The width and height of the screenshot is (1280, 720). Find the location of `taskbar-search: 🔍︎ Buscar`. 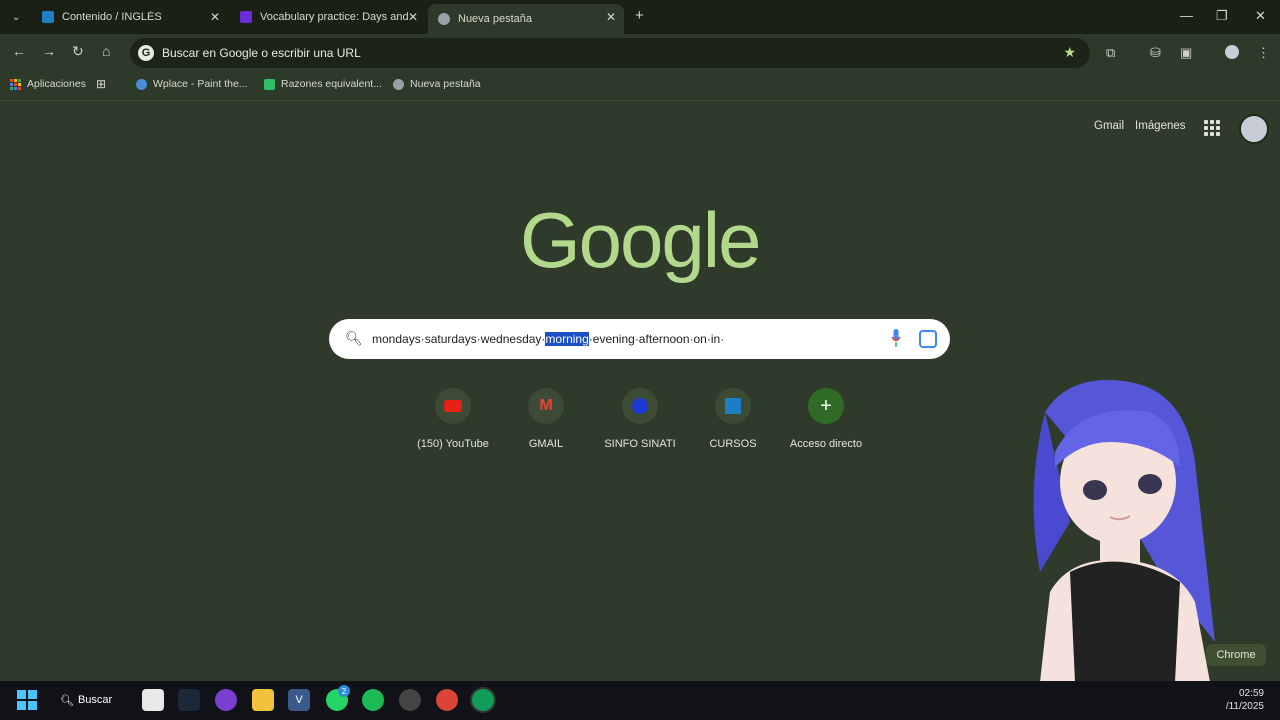

taskbar-search: 🔍︎ Buscar is located at coordinates (95, 700).